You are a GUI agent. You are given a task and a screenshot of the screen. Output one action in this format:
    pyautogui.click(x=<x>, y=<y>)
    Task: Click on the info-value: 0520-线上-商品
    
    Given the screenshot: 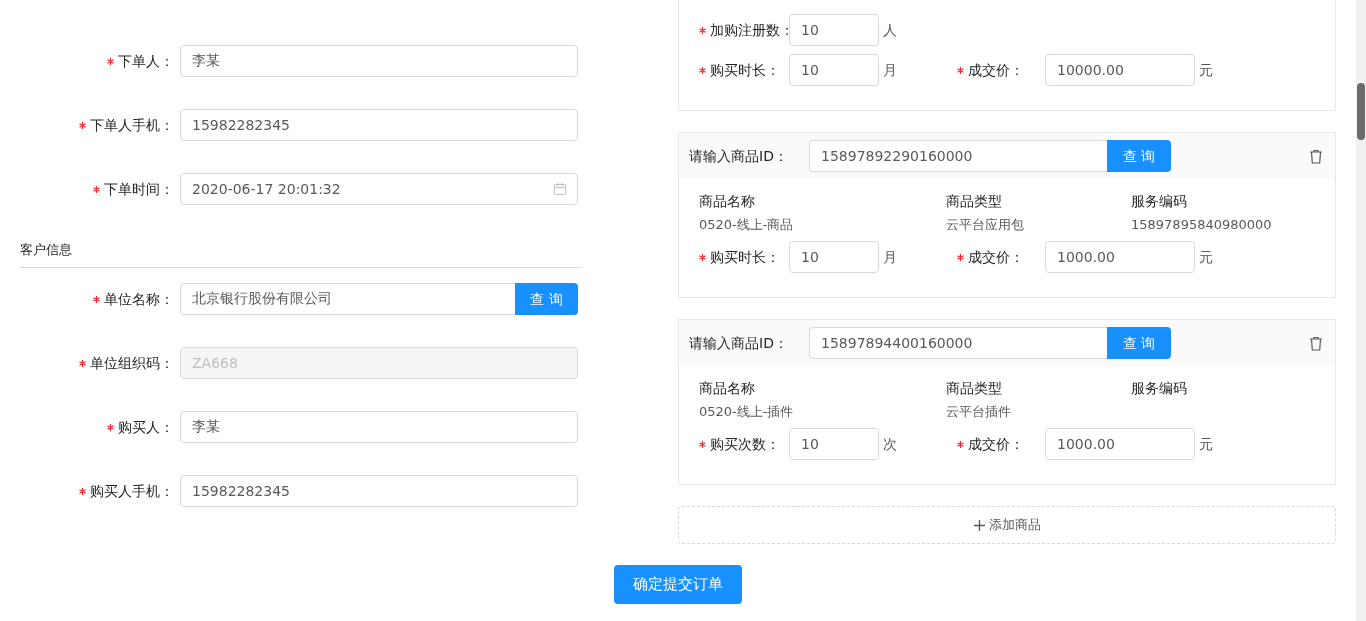 What is the action you would take?
    pyautogui.click(x=747, y=225)
    